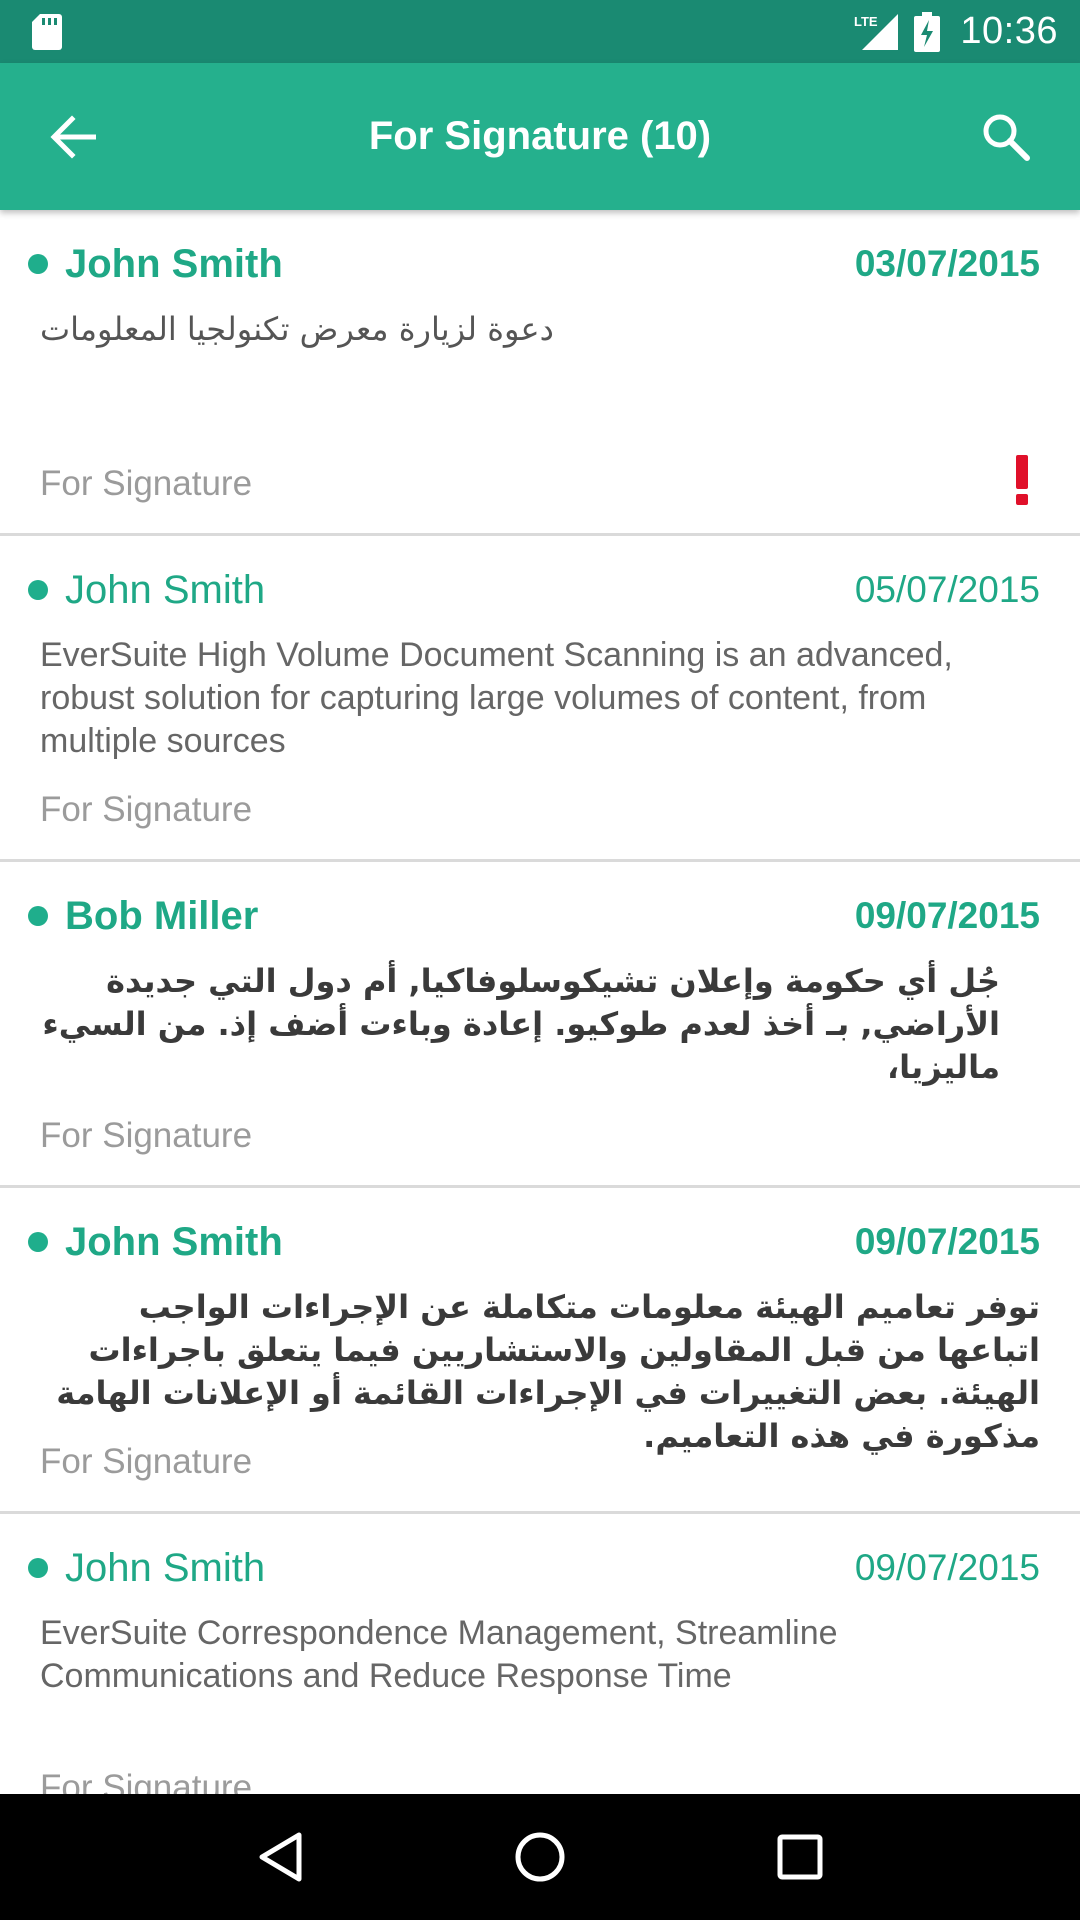  I want to click on lte-signal-icon: LTE, so click(877, 32).